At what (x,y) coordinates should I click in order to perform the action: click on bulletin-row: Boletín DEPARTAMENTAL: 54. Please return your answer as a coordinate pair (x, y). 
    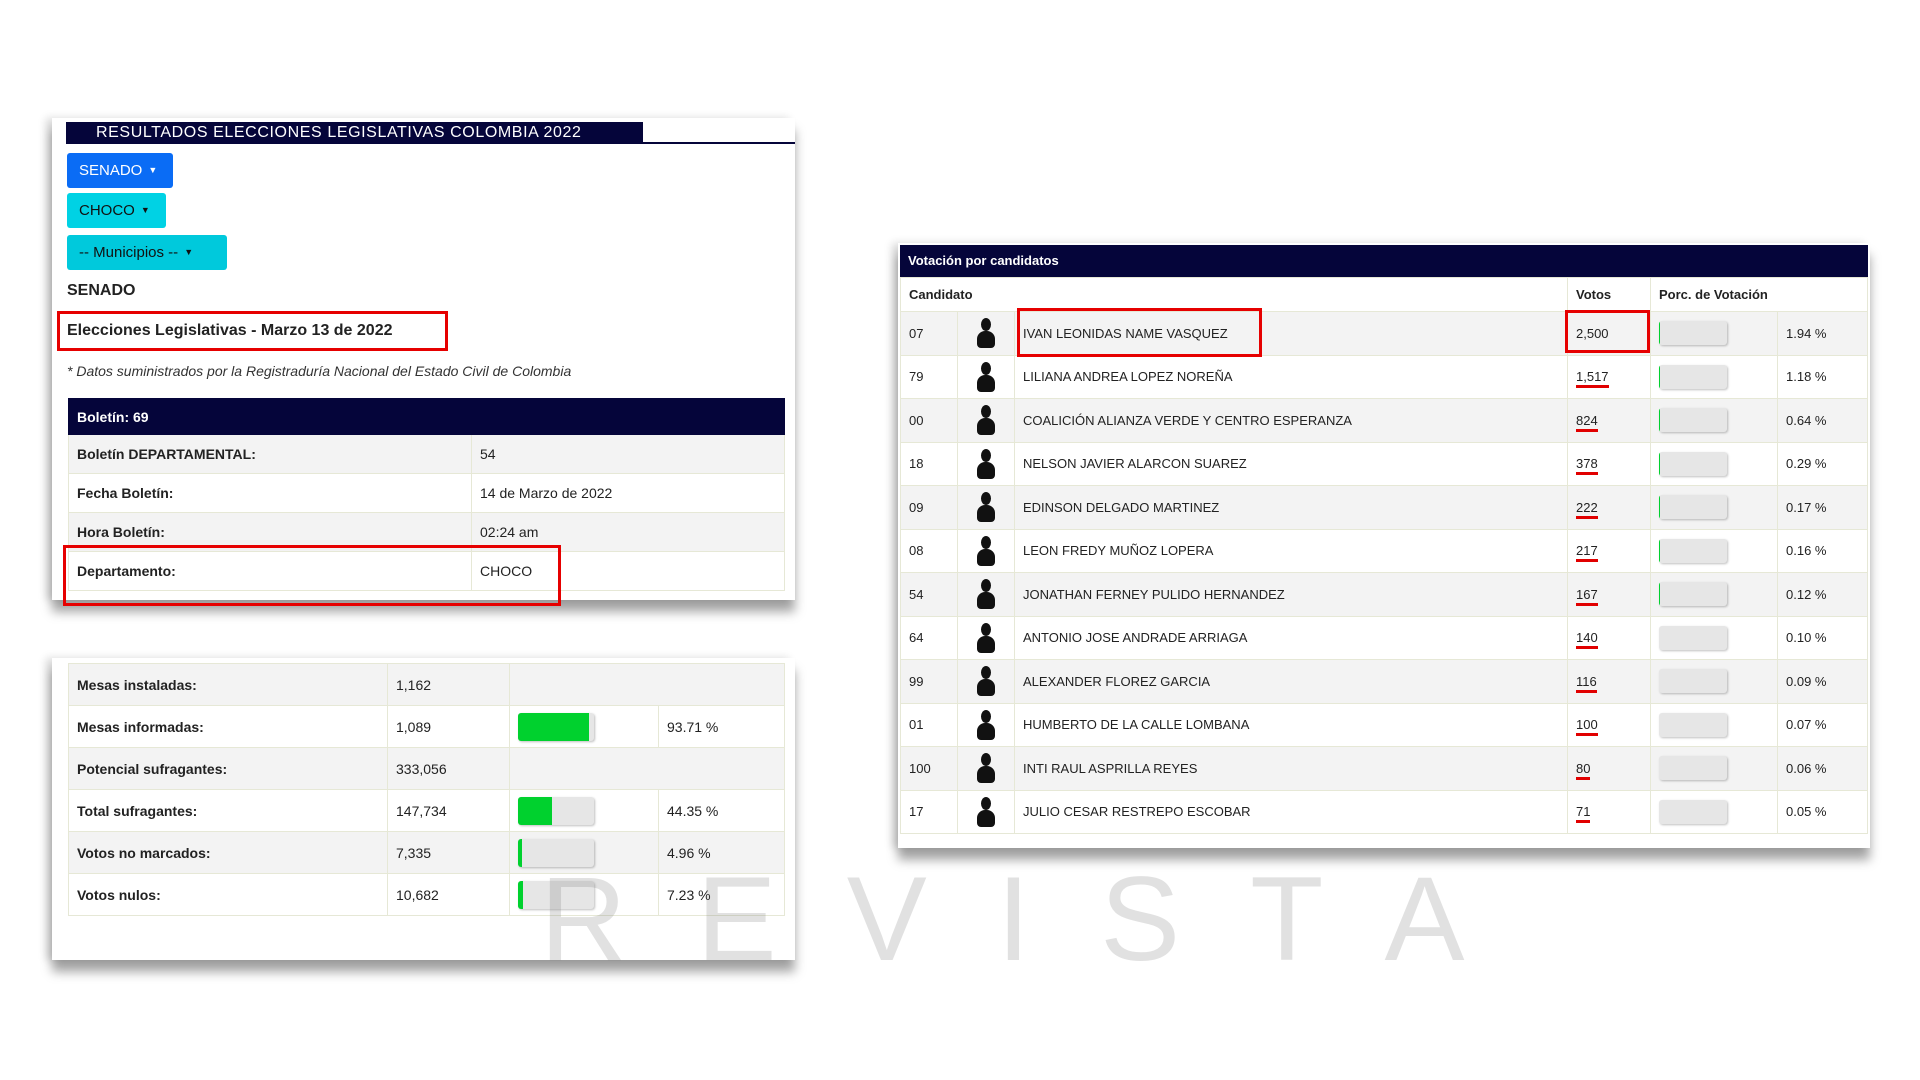
    Looking at the image, I should click on (426, 454).